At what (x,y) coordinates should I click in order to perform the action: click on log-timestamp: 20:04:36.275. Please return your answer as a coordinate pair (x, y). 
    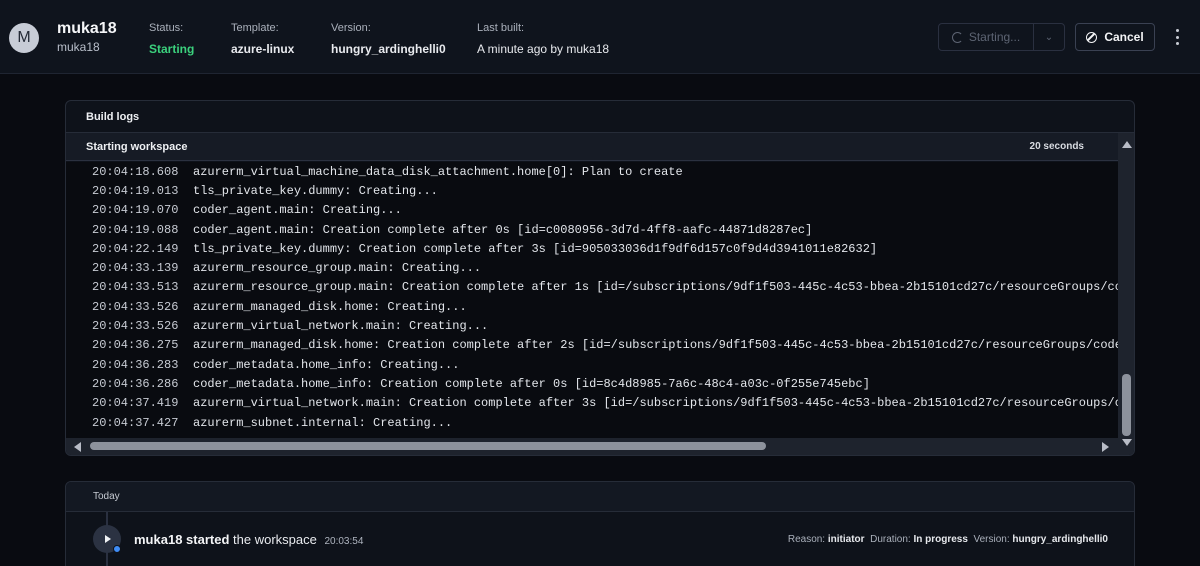
    Looking at the image, I should click on (135, 345).